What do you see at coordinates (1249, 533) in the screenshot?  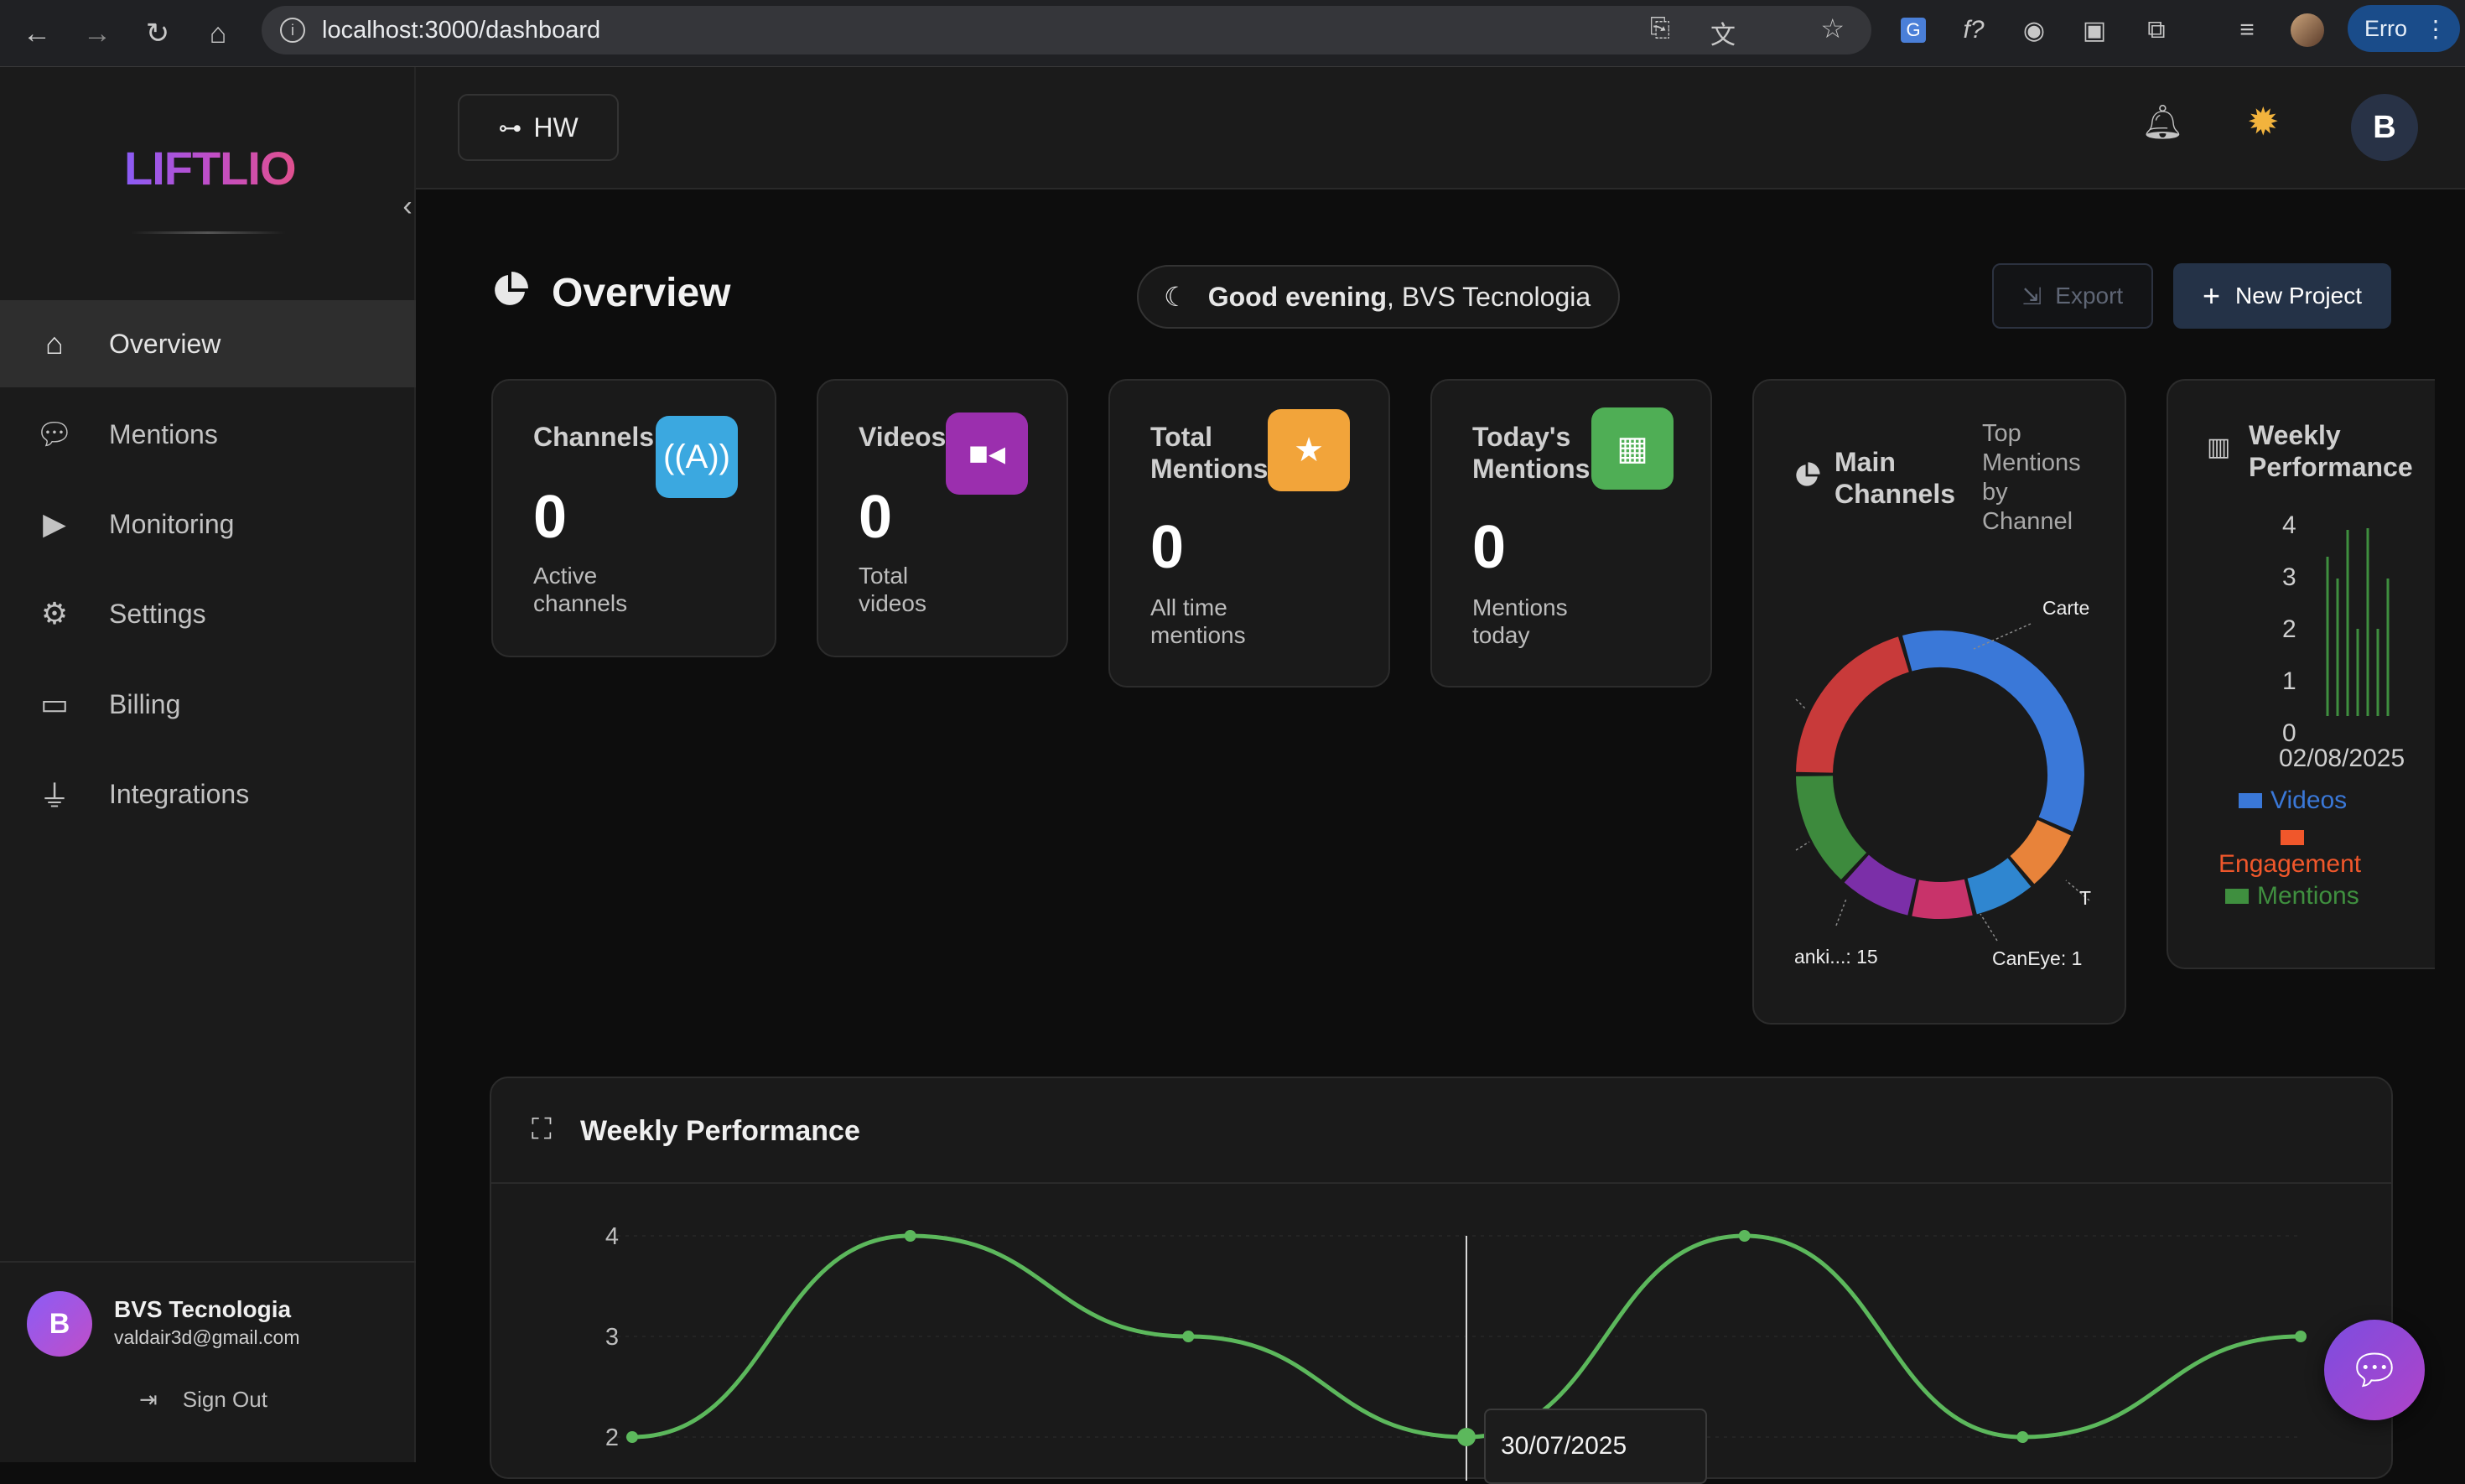 I see `total-mentions-card: Total Mentions ★ 0 All time mentions` at bounding box center [1249, 533].